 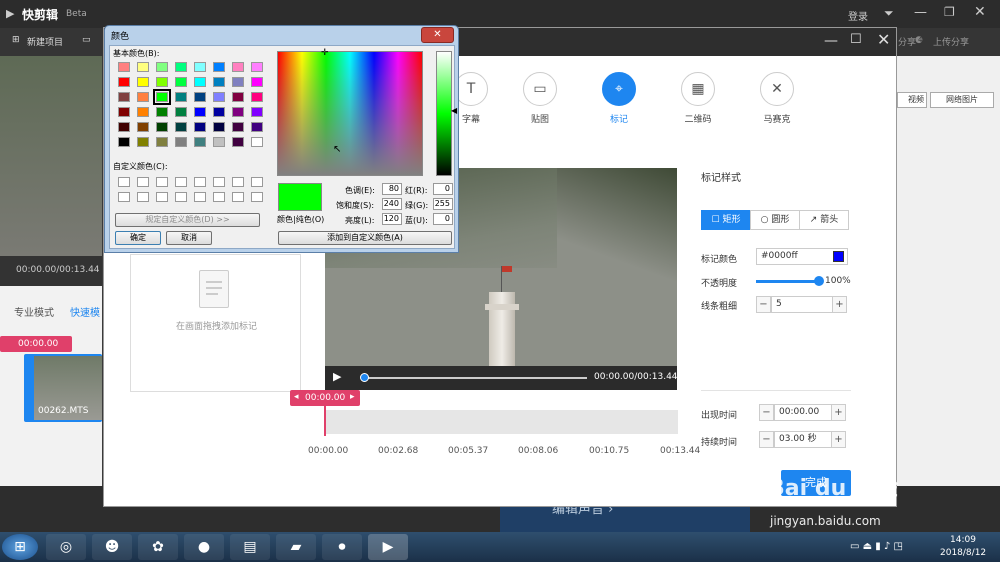 What do you see at coordinates (819, 281) in the screenshot?
I see `opacity-slider-handle` at bounding box center [819, 281].